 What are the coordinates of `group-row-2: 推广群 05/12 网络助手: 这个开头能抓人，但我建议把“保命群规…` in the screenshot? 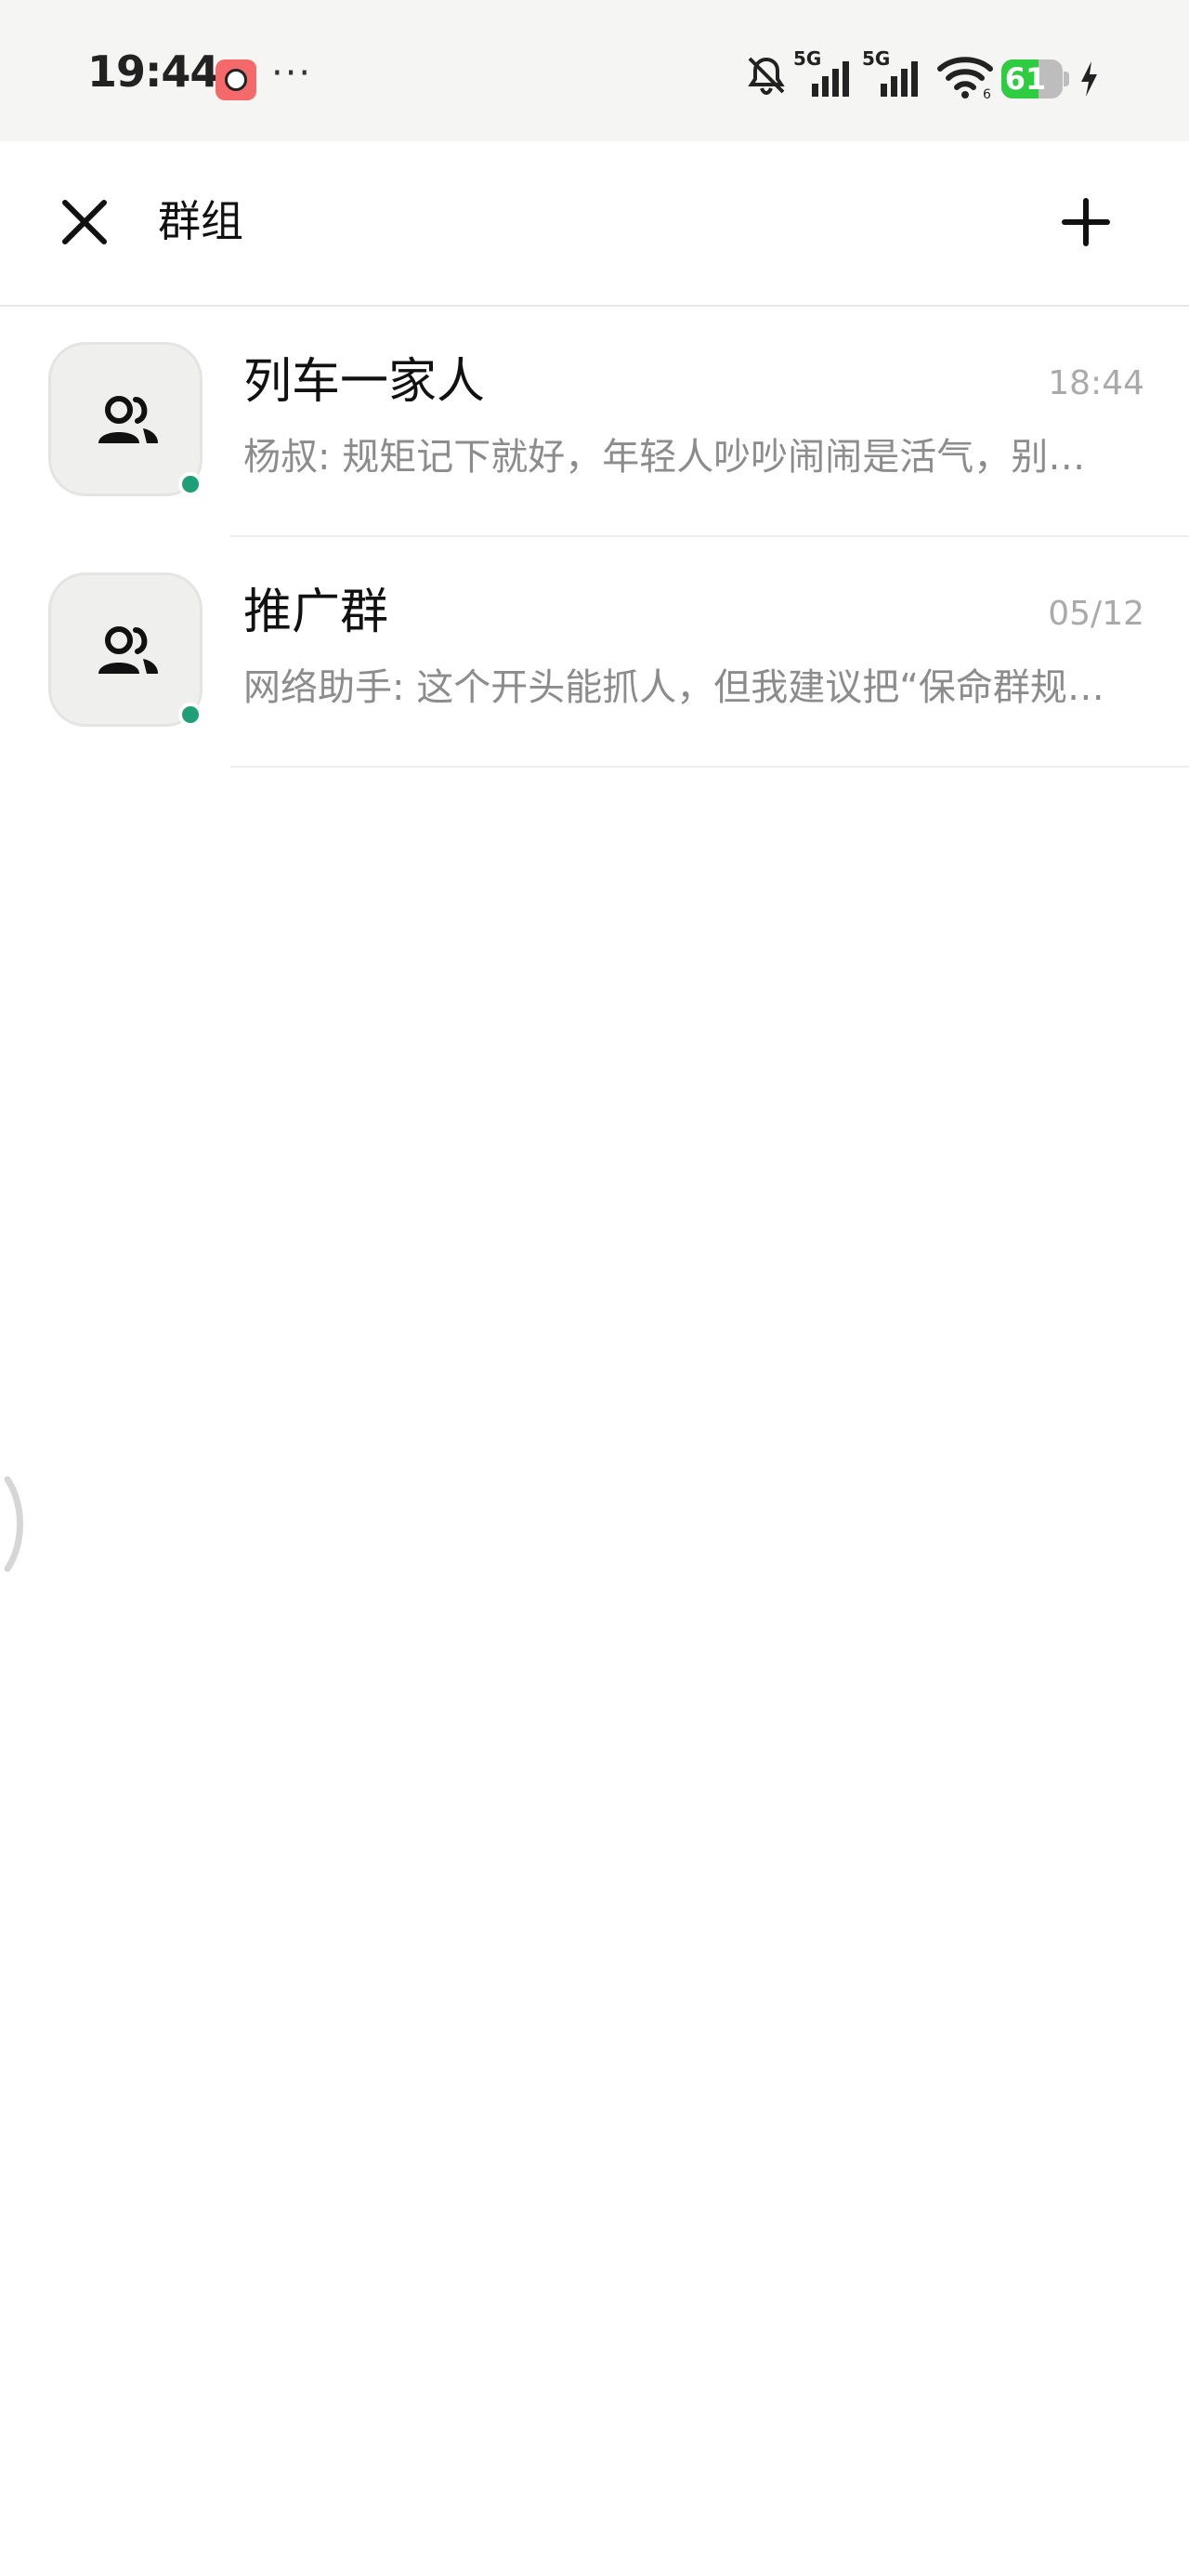 It's located at (594, 652).